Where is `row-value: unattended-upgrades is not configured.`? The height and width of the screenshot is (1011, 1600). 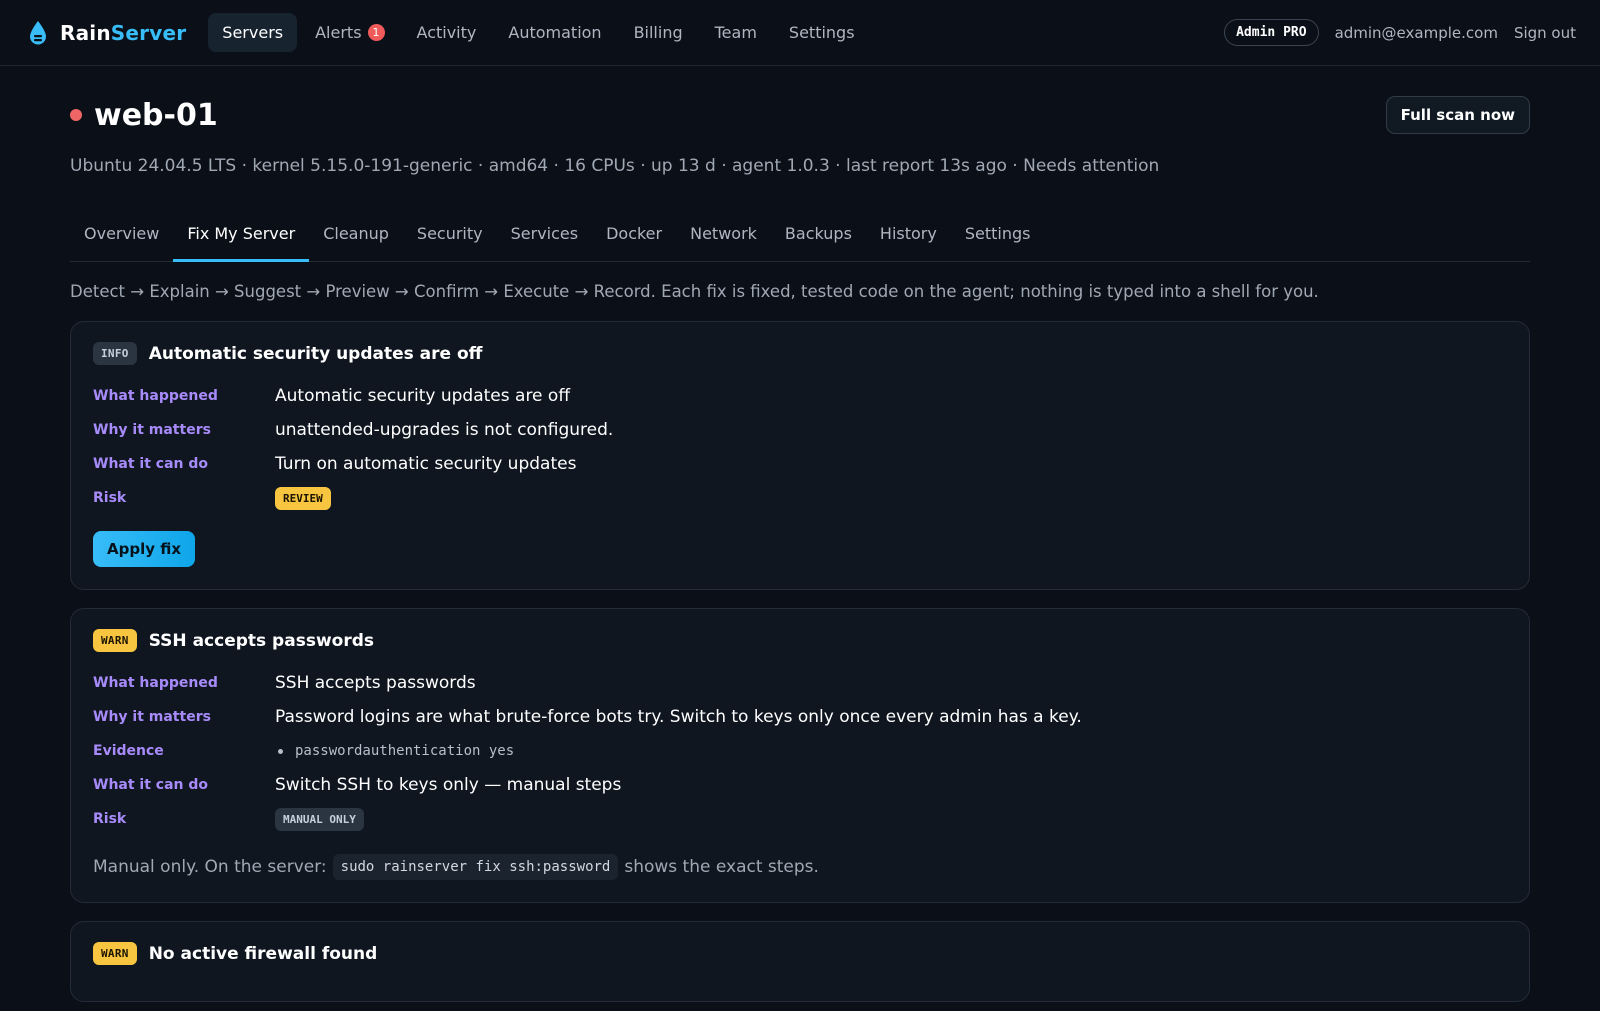
row-value: unattended-upgrades is not configured. is located at coordinates (444, 430).